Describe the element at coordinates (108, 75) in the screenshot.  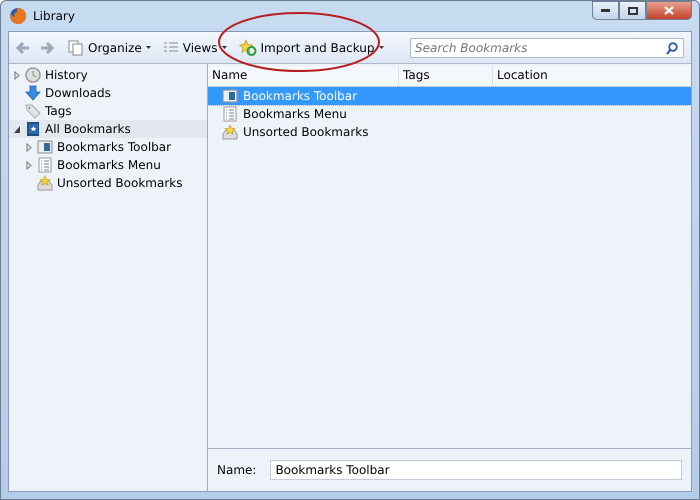
I see `tree-item: History` at that location.